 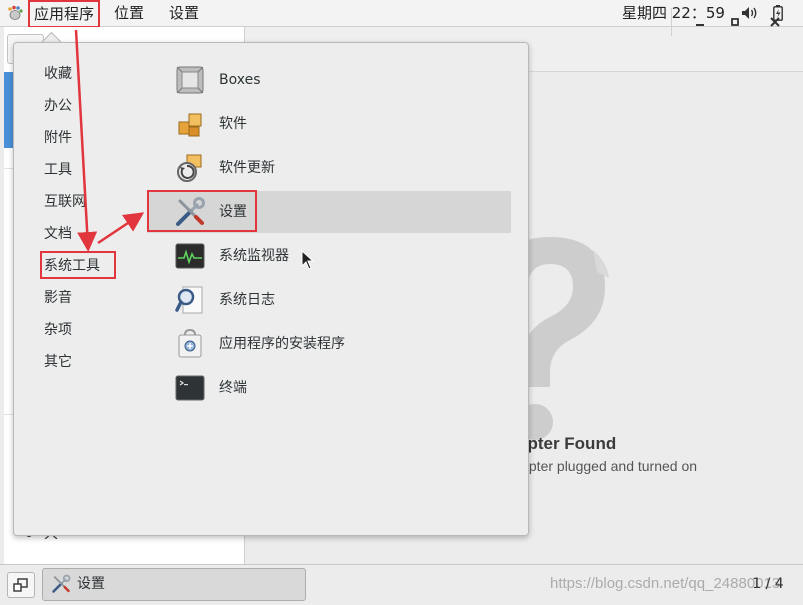 I want to click on show-desktop-button, so click(x=21, y=585).